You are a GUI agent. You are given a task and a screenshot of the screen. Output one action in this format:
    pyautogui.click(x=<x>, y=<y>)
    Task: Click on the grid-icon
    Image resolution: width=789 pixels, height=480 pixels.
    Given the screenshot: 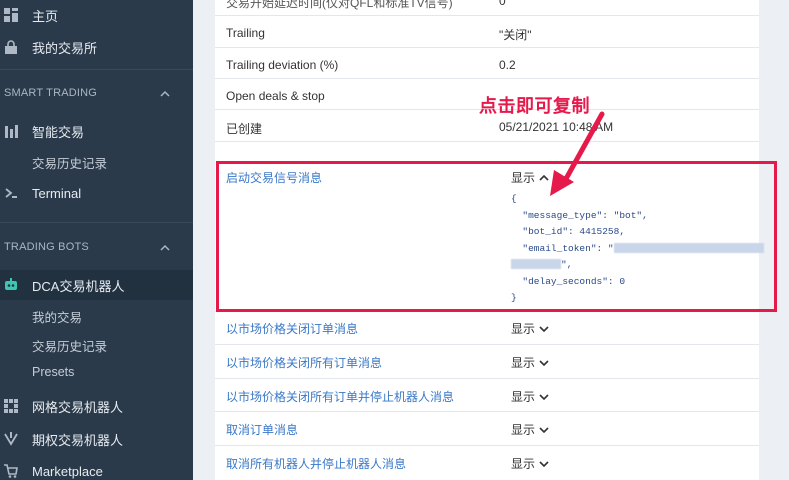 What is the action you would take?
    pyautogui.click(x=11, y=406)
    